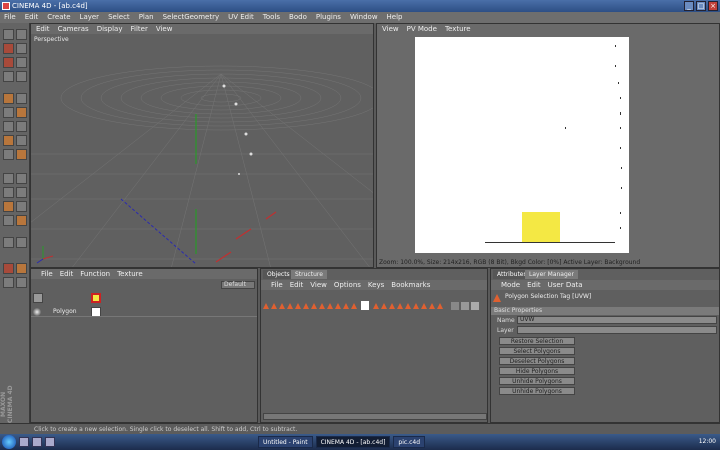 The width and height of the screenshot is (720, 450). What do you see at coordinates (110, 29) in the screenshot?
I see `viewport-menu-display: Display` at bounding box center [110, 29].